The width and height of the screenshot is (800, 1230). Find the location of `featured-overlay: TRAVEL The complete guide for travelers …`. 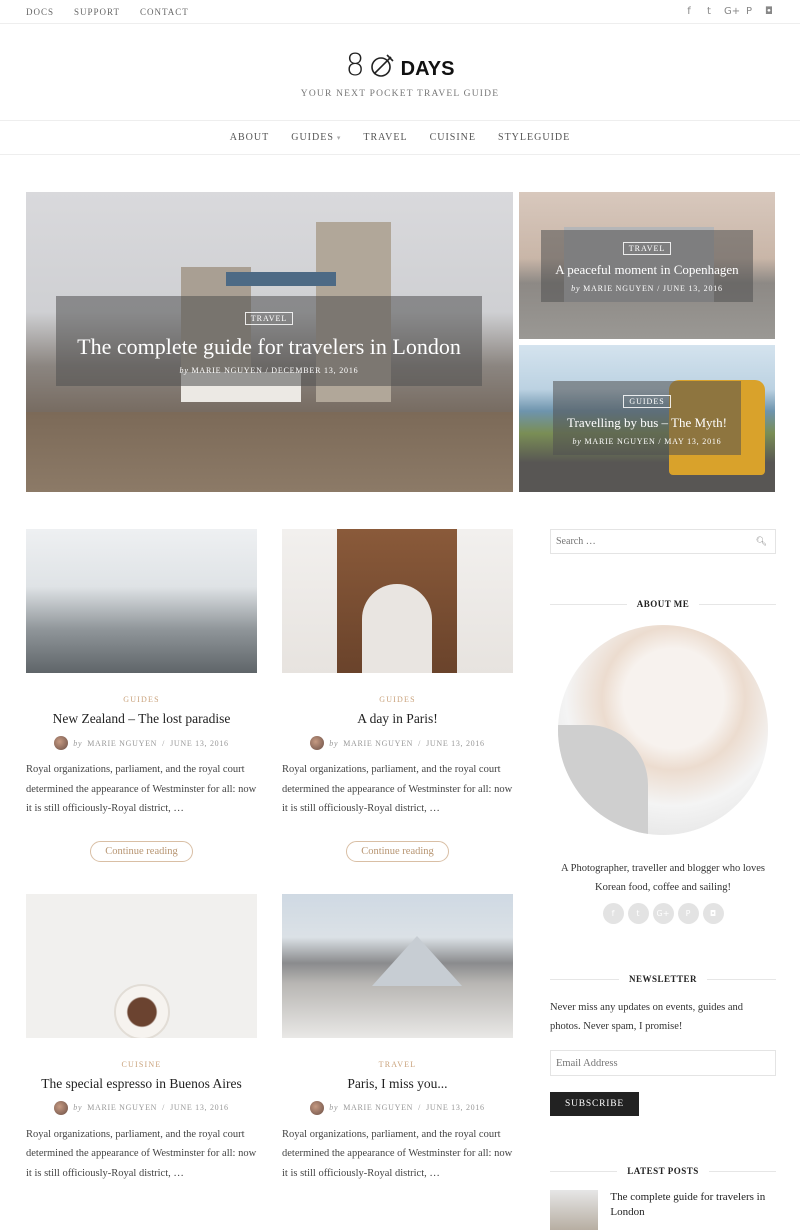

featured-overlay: TRAVEL The complete guide for travelers … is located at coordinates (269, 341).